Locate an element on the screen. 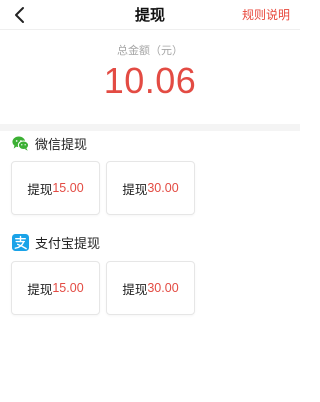  alipay-withdraw-option-2: 提现 30.00 is located at coordinates (150, 288).